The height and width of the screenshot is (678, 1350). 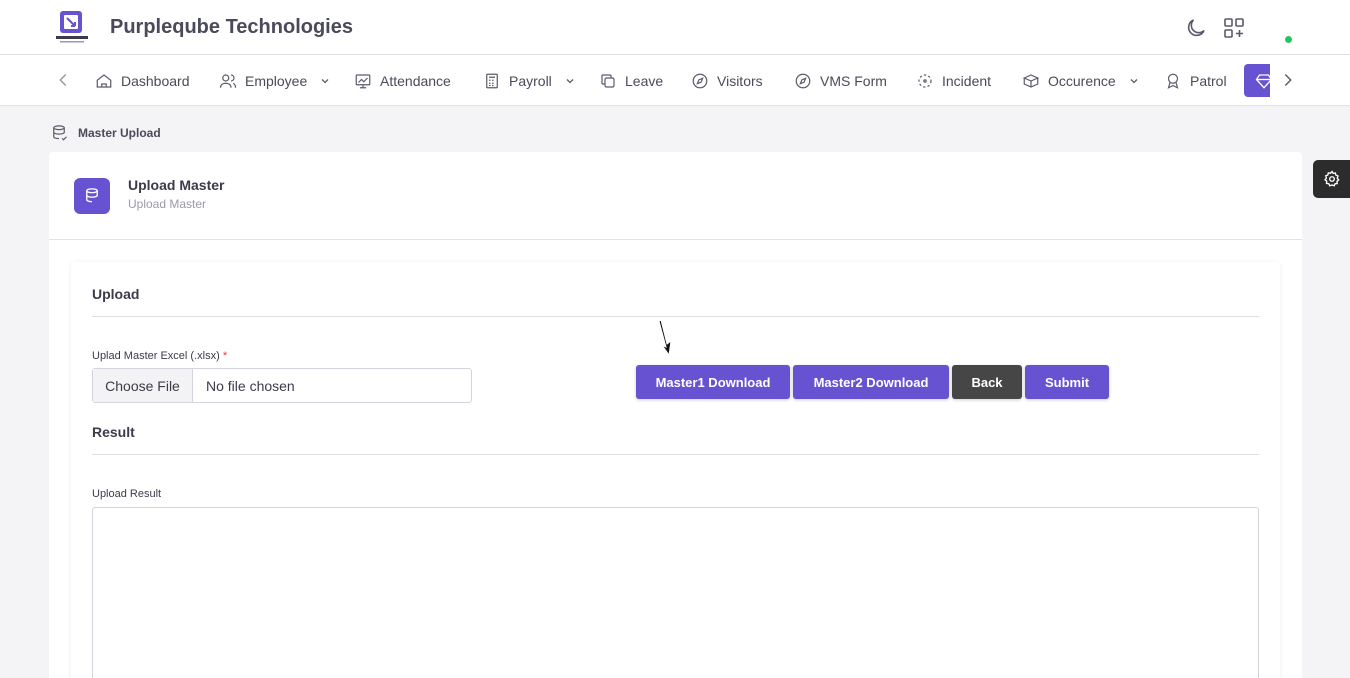 I want to click on users-icon, so click(x=228, y=80).